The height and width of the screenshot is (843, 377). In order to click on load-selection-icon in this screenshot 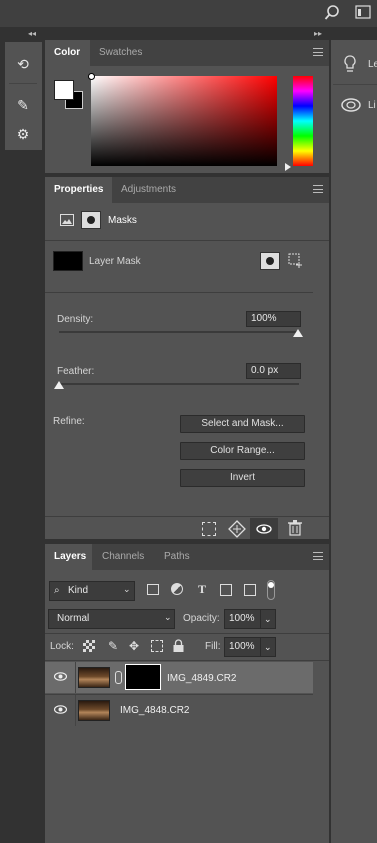, I will do `click(209, 529)`.